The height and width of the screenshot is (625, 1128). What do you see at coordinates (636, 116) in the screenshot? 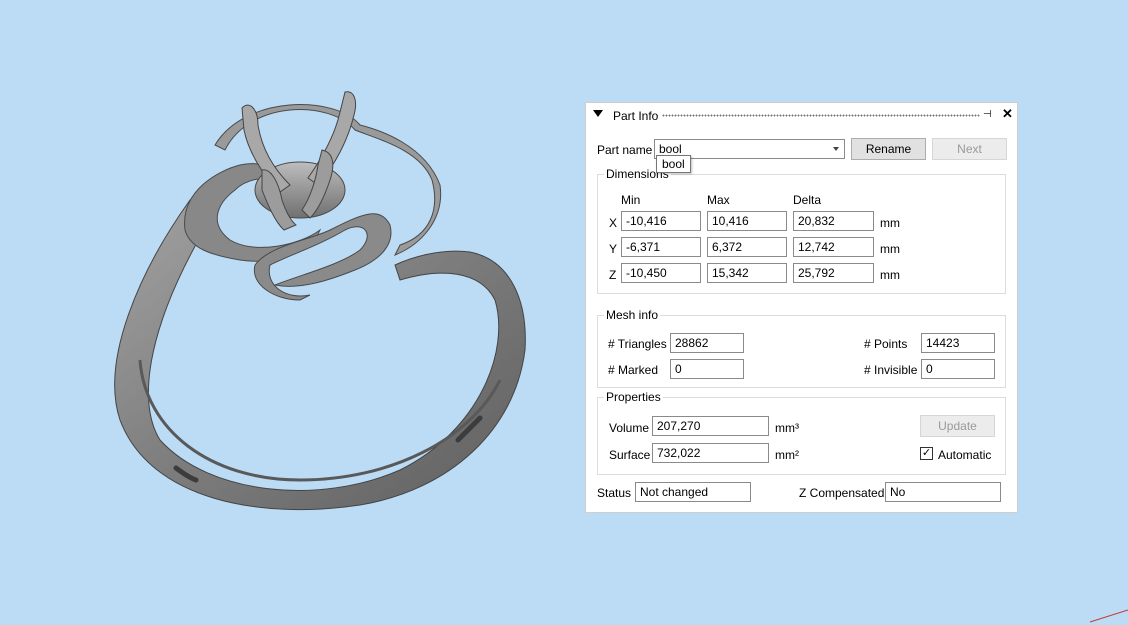
I see `panel-title: Part Info` at bounding box center [636, 116].